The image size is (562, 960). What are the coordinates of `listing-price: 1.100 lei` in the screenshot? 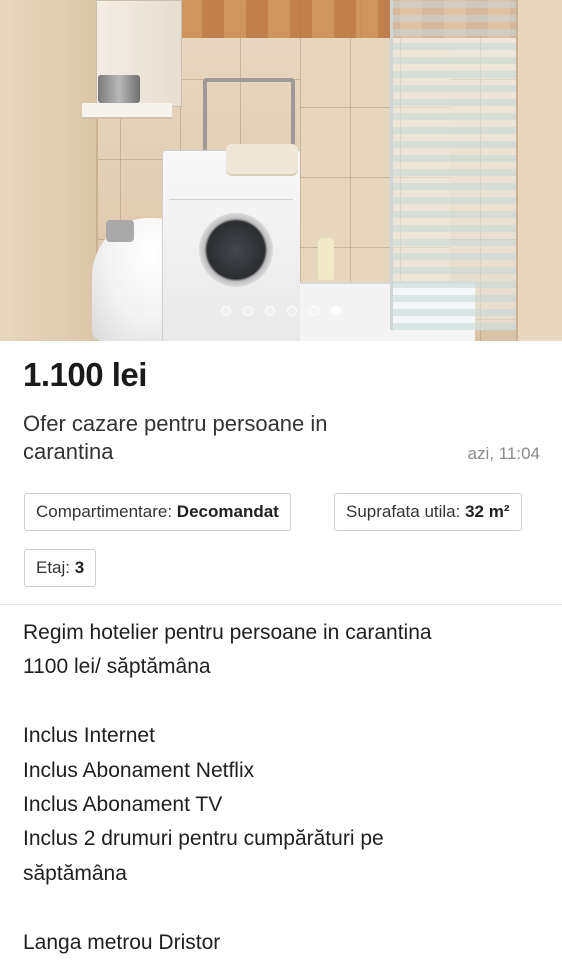 It's located at (85, 374).